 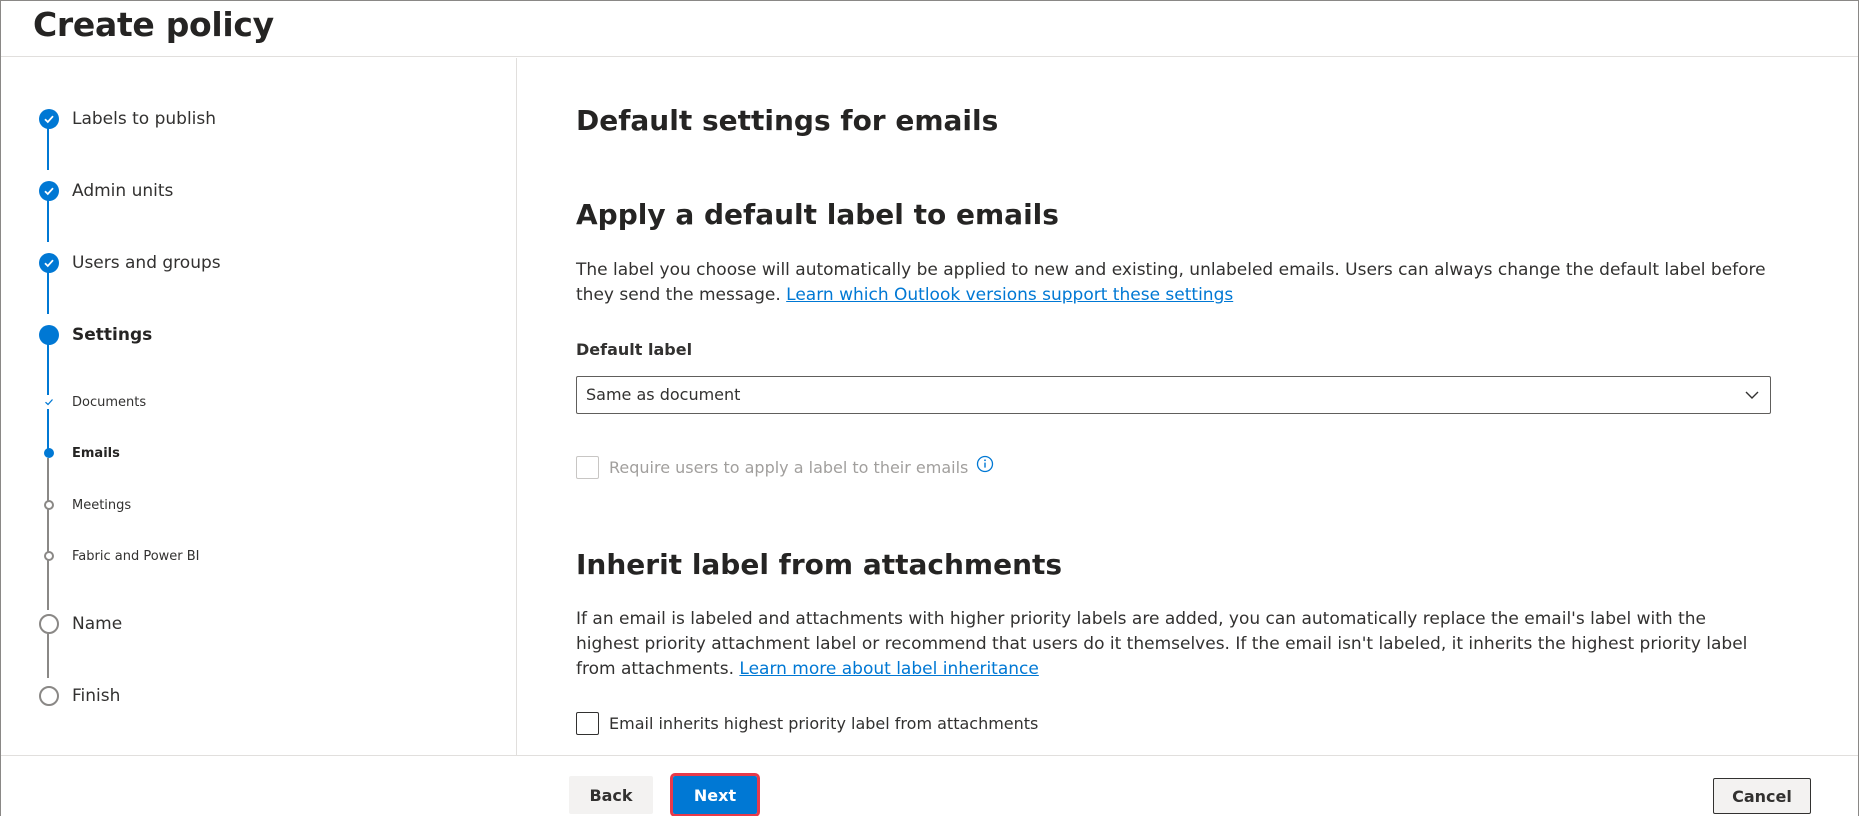 What do you see at coordinates (587, 467) in the screenshot?
I see `require-label-checkbox` at bounding box center [587, 467].